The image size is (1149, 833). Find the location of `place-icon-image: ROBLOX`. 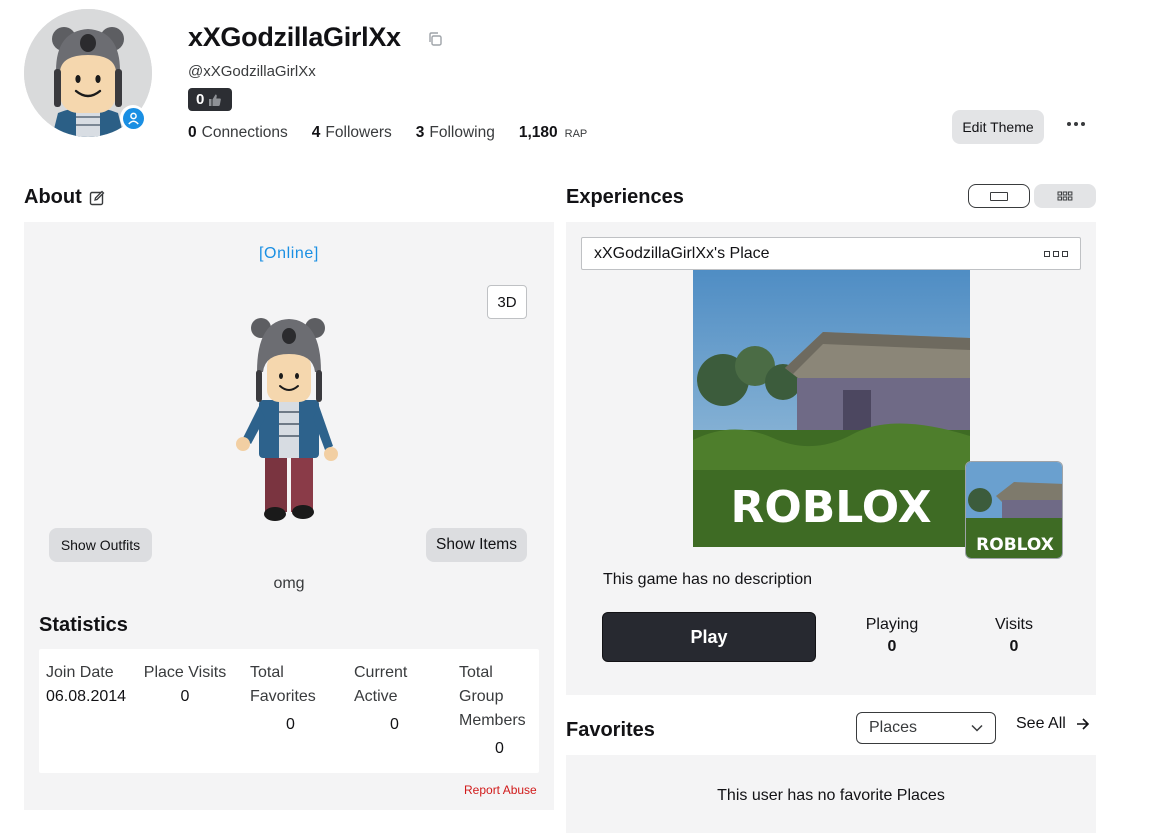

place-icon-image: ROBLOX is located at coordinates (1014, 510).